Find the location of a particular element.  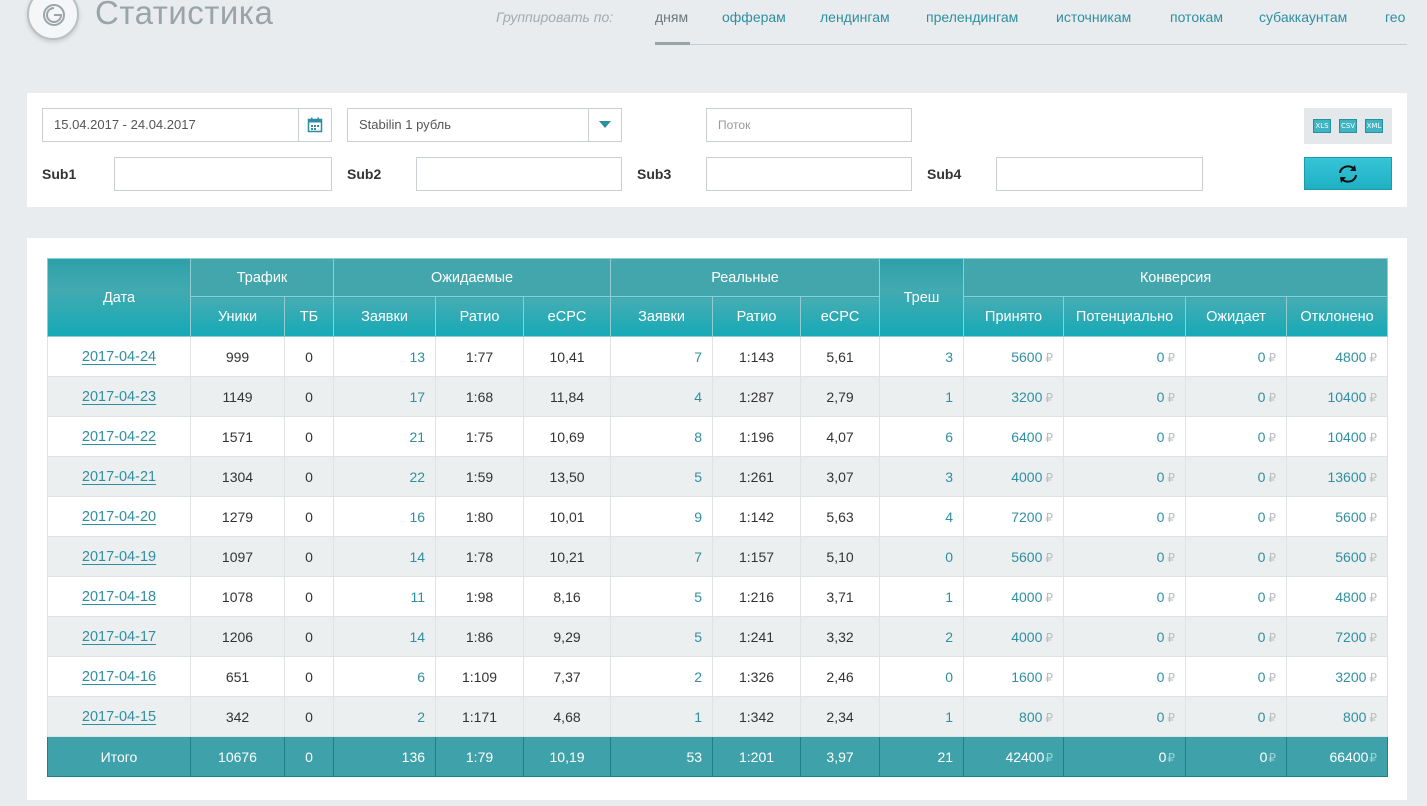

calendar-button is located at coordinates (315, 125).